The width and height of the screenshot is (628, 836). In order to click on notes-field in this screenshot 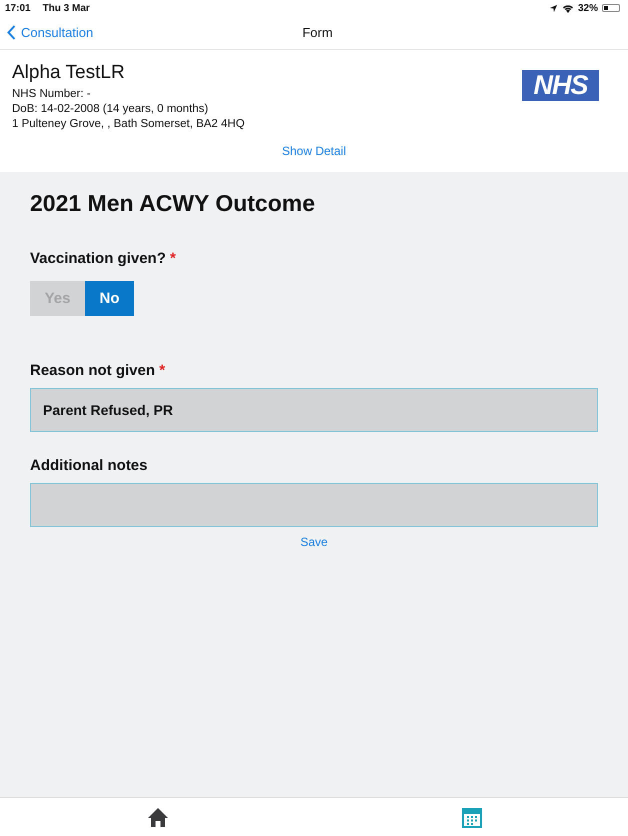, I will do `click(314, 505)`.